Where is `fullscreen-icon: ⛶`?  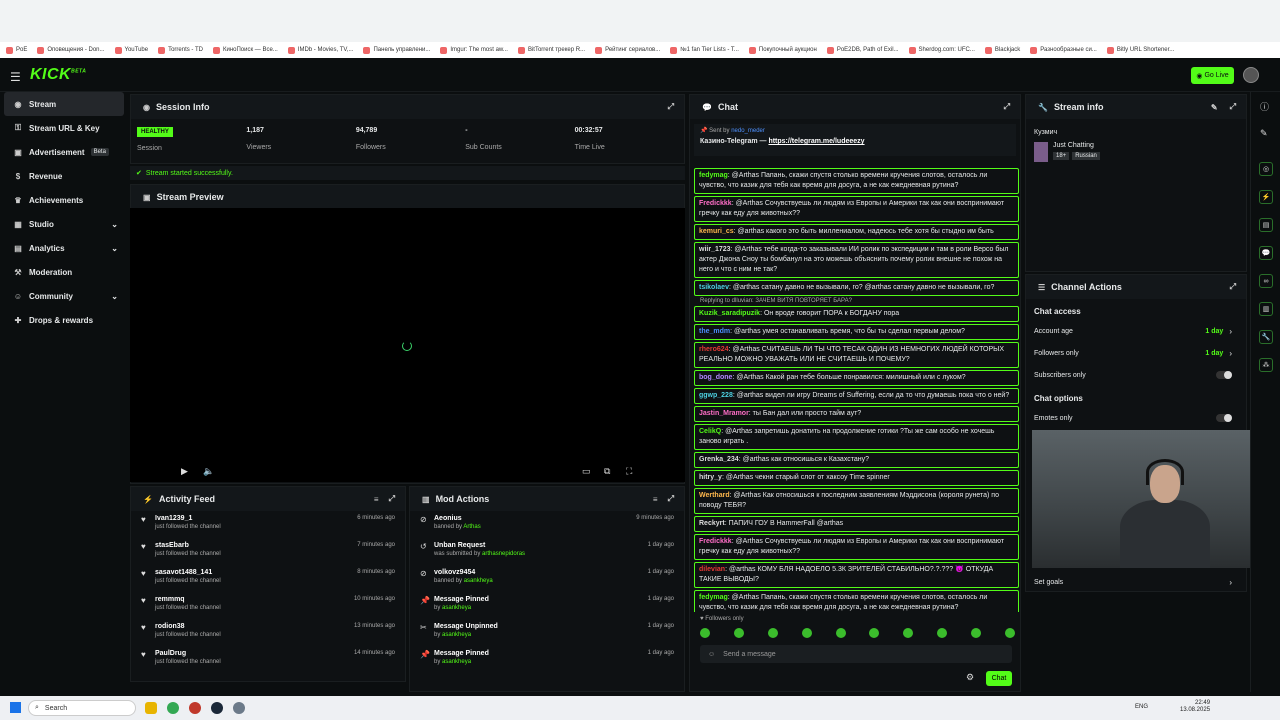
fullscreen-icon: ⛶ is located at coordinates (629, 471).